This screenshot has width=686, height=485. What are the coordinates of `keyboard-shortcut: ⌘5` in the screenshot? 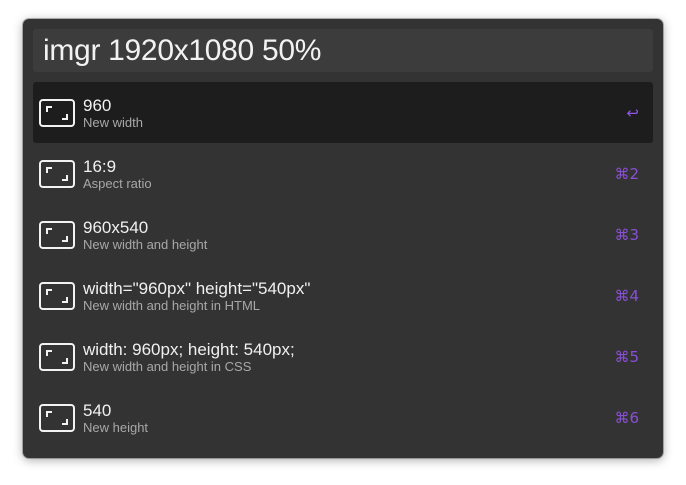 It's located at (626, 356).